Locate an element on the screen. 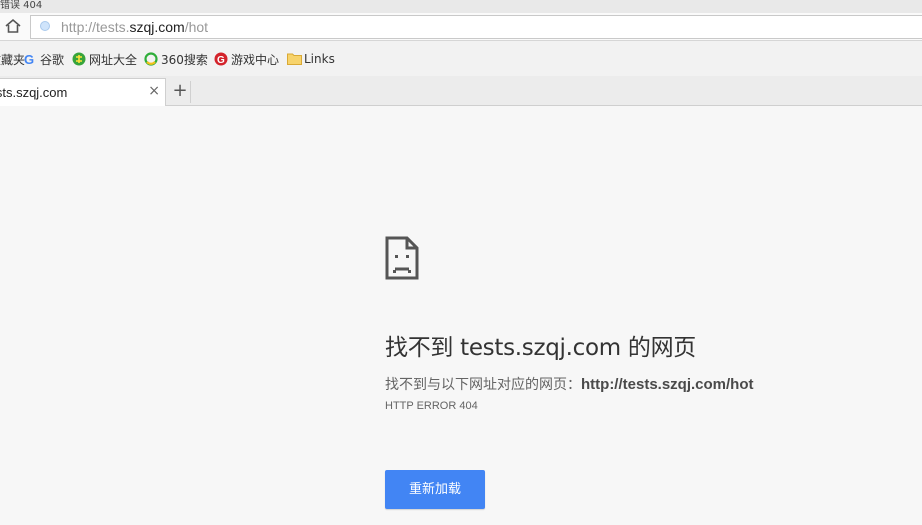 The width and height of the screenshot is (922, 525). address-bar: http://tests.szqj.com/hot is located at coordinates (461, 27).